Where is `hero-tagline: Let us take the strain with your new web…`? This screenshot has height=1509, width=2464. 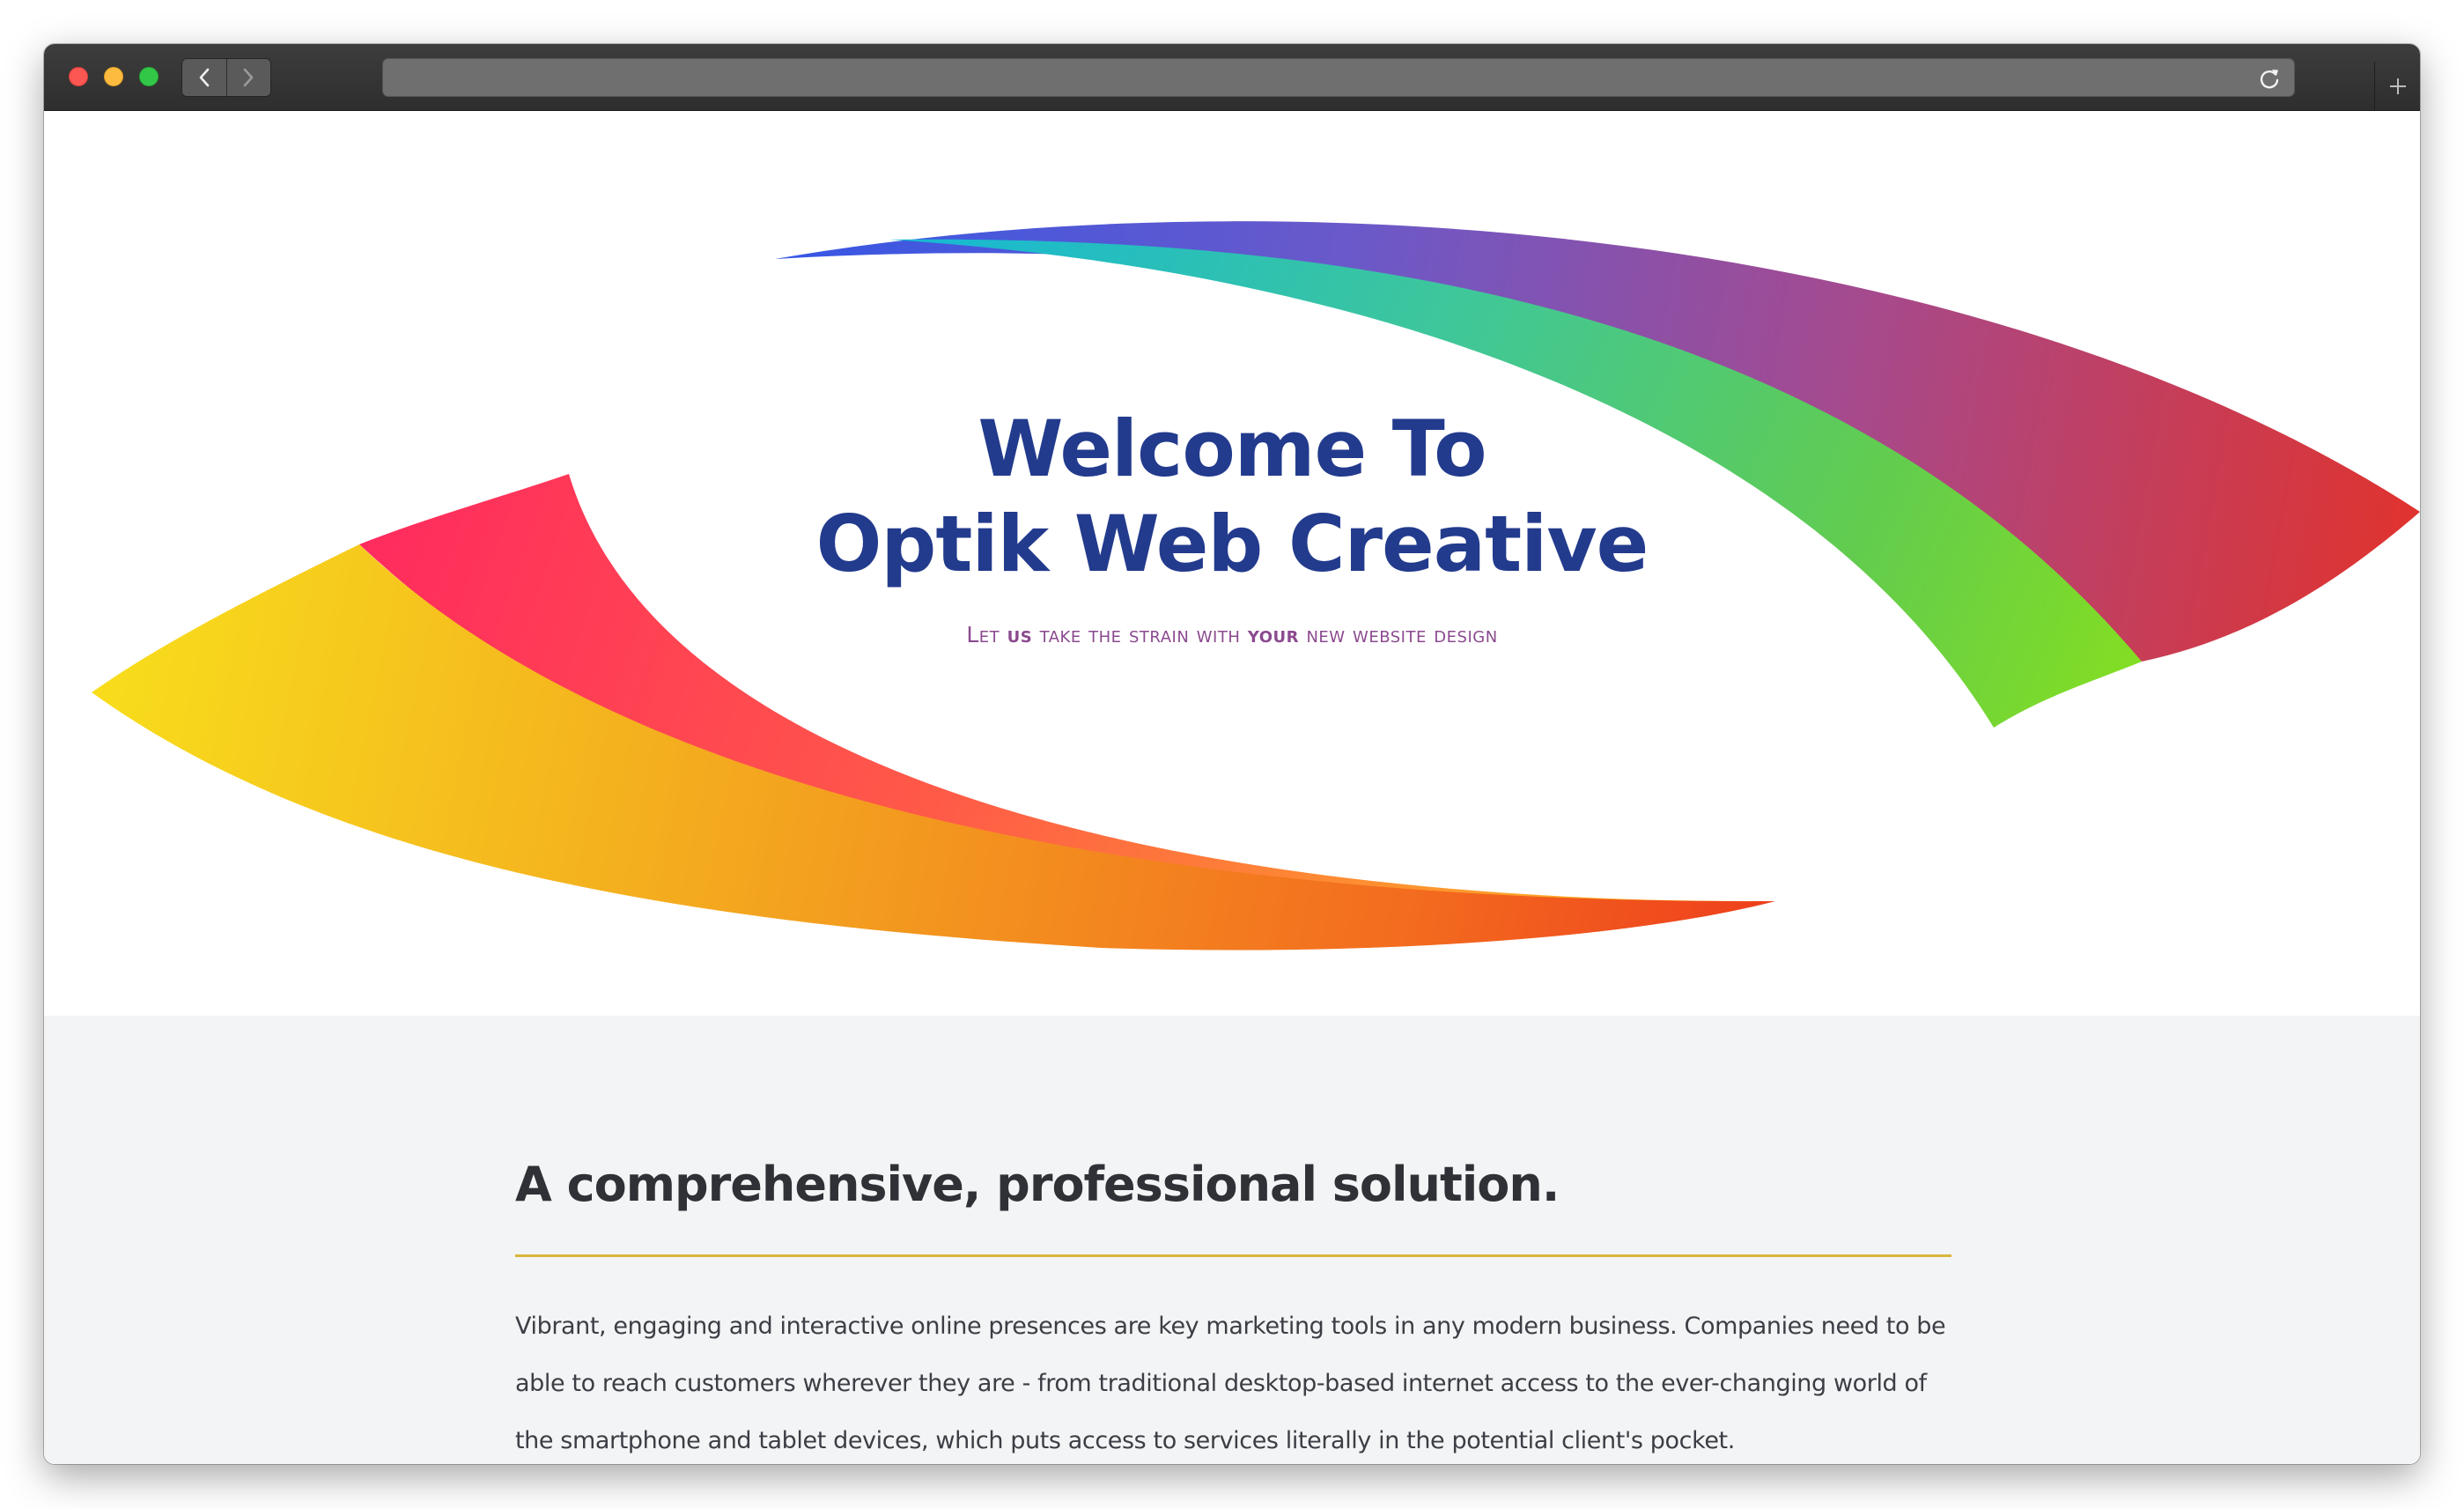
hero-tagline: Let us take the strain with your new web… is located at coordinates (1232, 634).